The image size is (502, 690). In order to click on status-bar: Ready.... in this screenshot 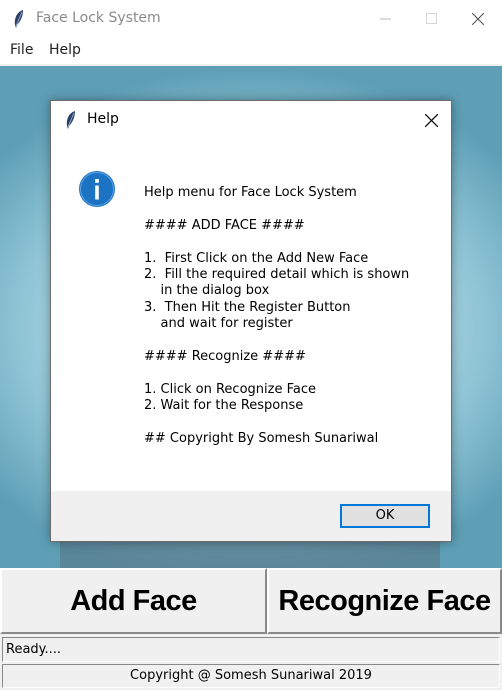, I will do `click(251, 649)`.